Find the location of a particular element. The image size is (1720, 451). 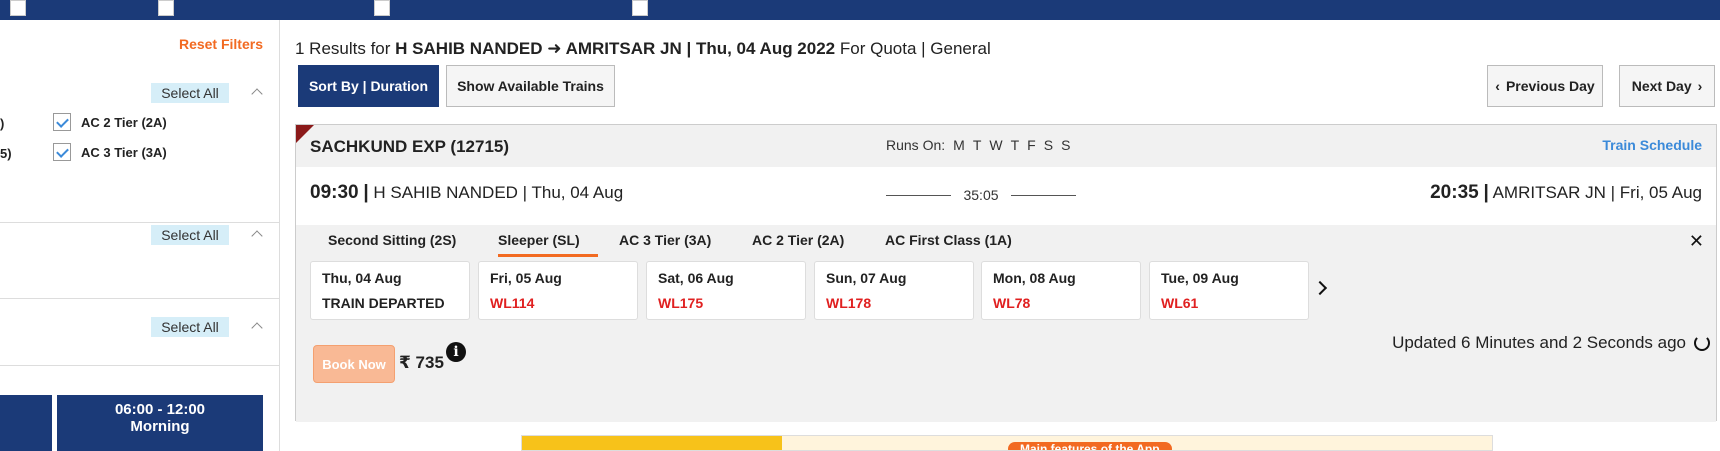

app-promo-banner: Main features of the App is located at coordinates (1007, 443).